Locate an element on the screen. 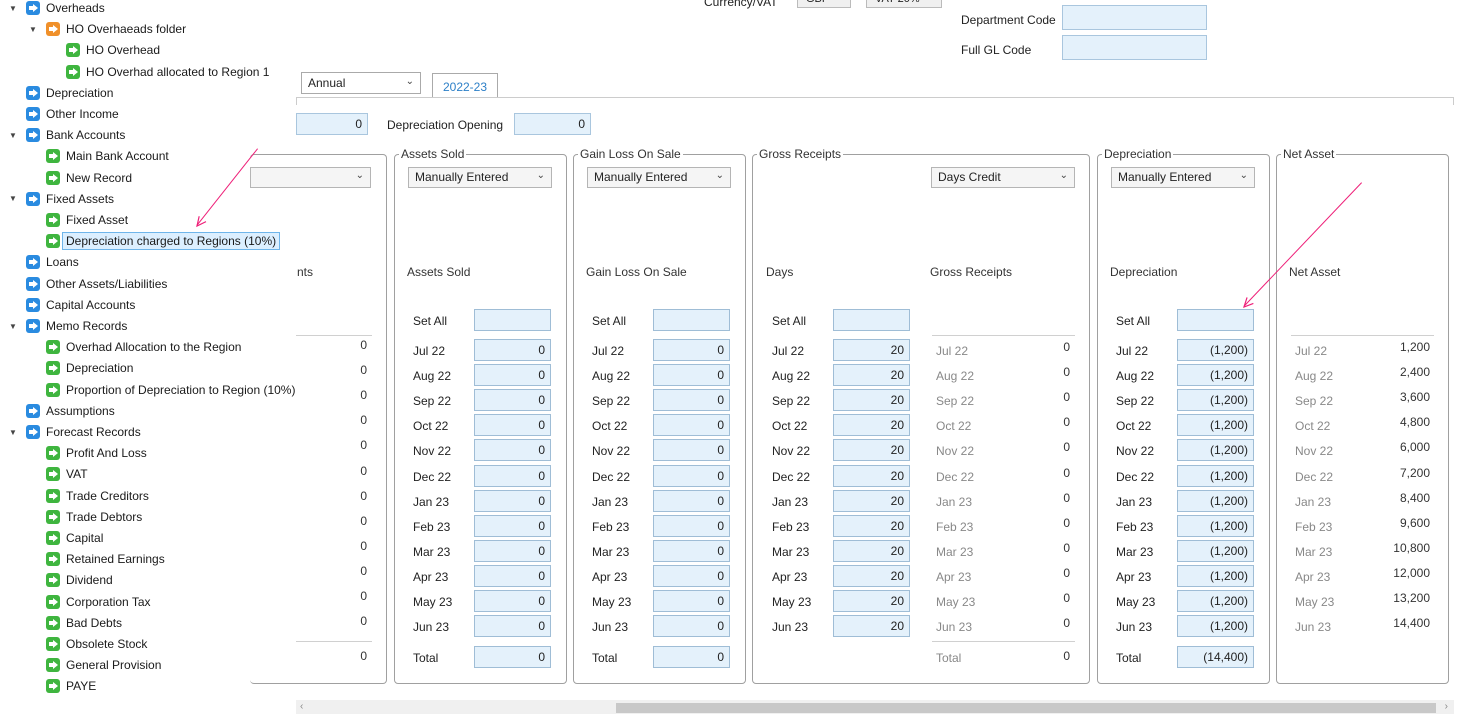 This screenshot has height=714, width=1460. tree-item: Depreciation charged to Regions (10%) is located at coordinates (153, 241).